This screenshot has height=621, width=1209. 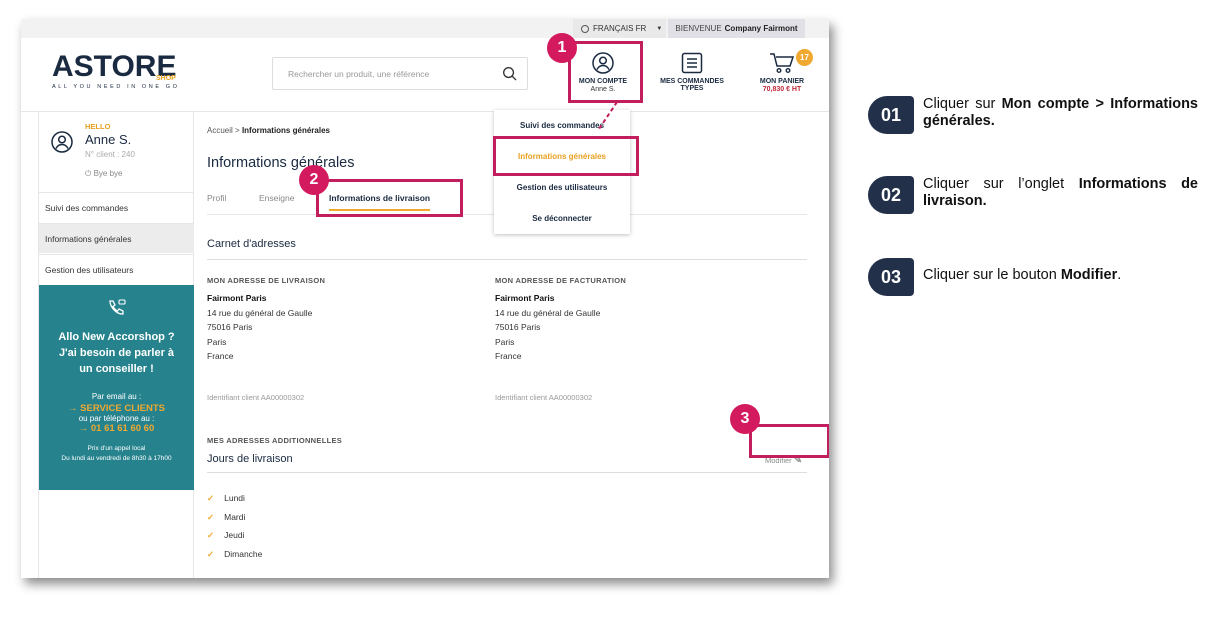 I want to click on step-number: 02, so click(x=891, y=195).